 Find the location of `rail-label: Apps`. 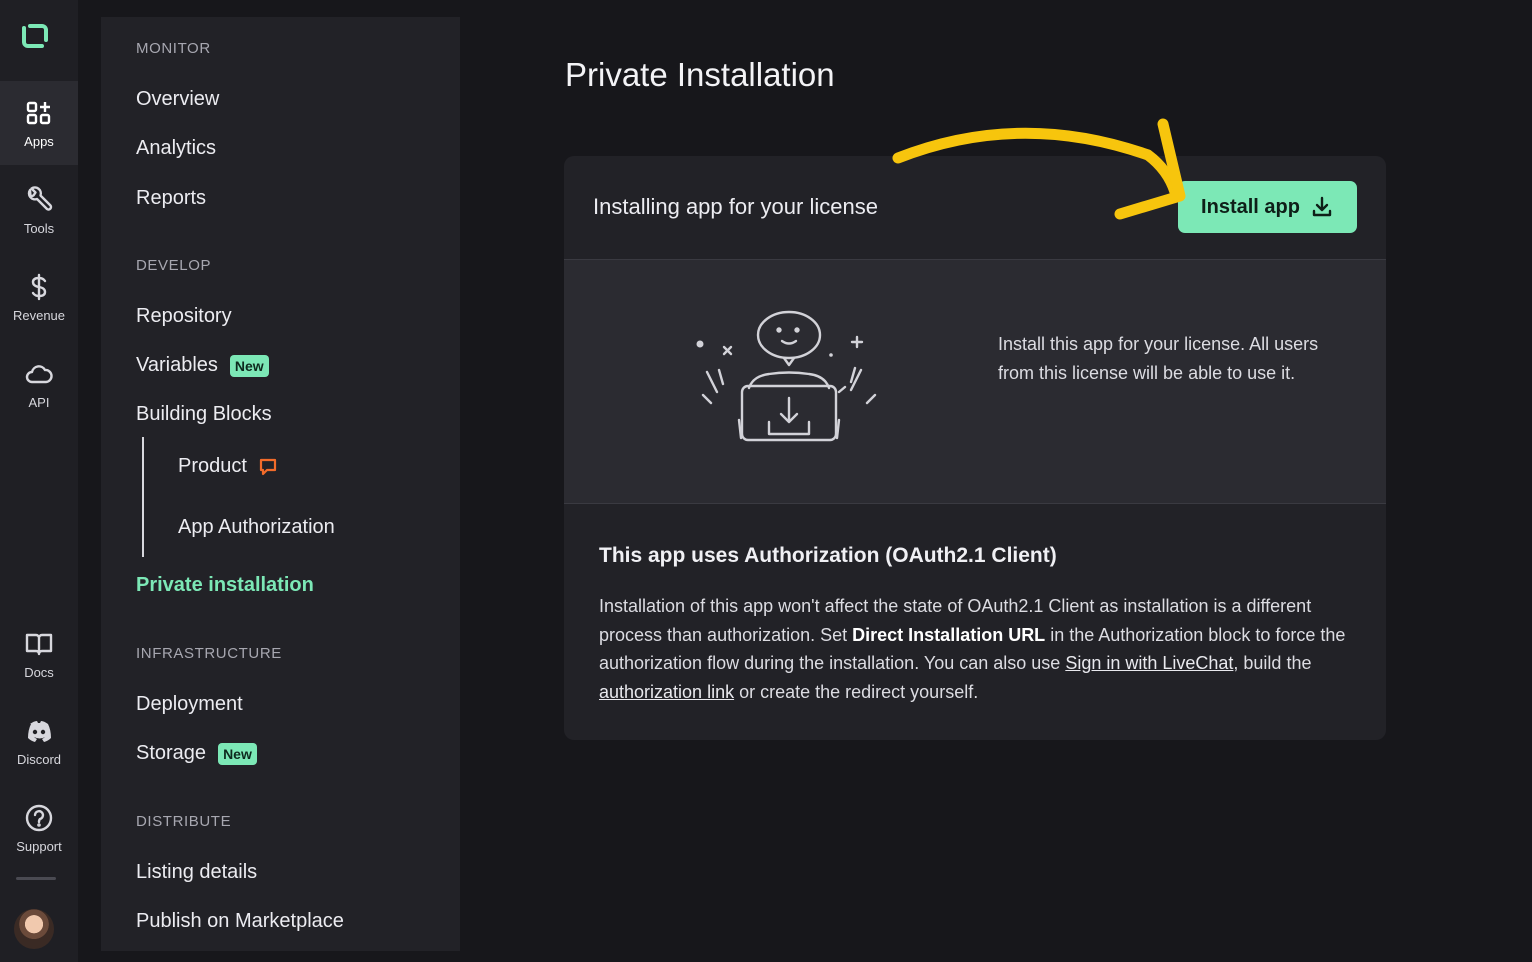

rail-label: Apps is located at coordinates (39, 141).